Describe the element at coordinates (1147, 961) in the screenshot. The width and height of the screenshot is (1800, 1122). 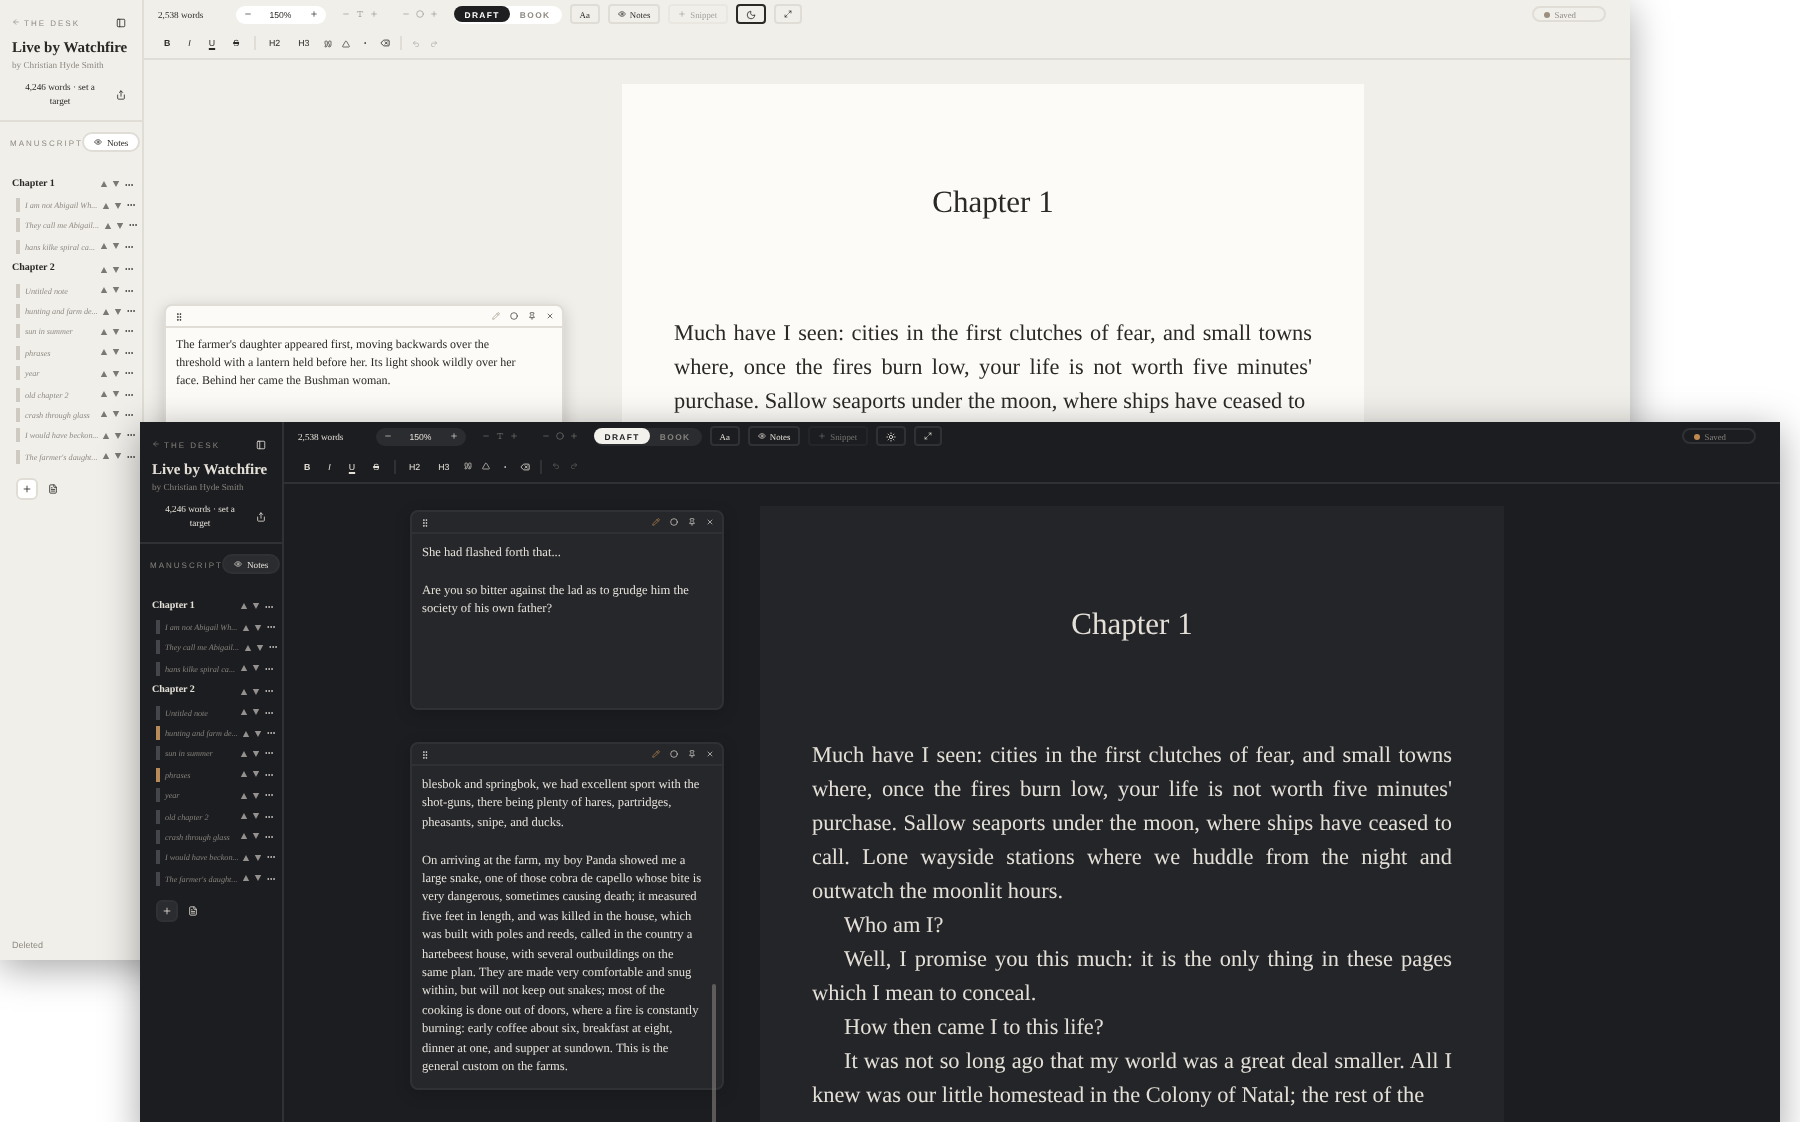
I see `body-text-line: Well, I promise you this much: it is the only thing in these pages` at that location.